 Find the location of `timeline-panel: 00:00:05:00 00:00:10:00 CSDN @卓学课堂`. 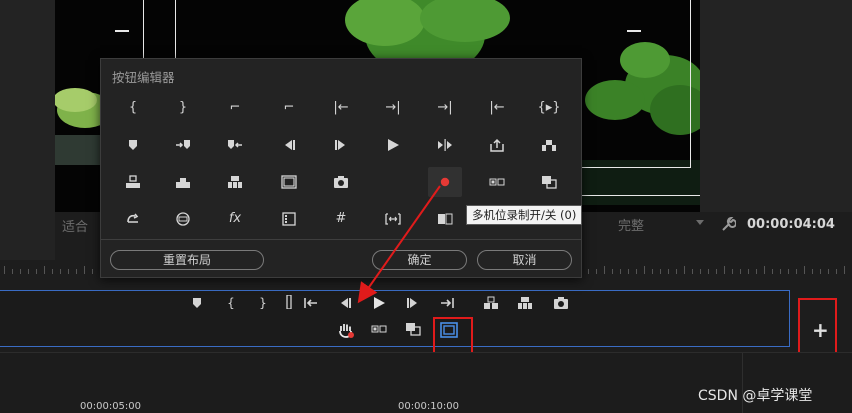

timeline-panel: 00:00:05:00 00:00:10:00 CSDN @卓学课堂 is located at coordinates (426, 382).